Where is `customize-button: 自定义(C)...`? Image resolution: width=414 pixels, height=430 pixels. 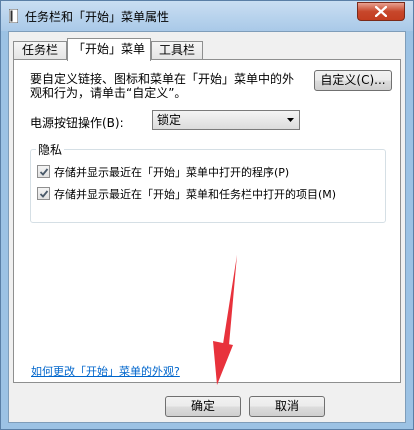 customize-button: 自定义(C)... is located at coordinates (353, 80).